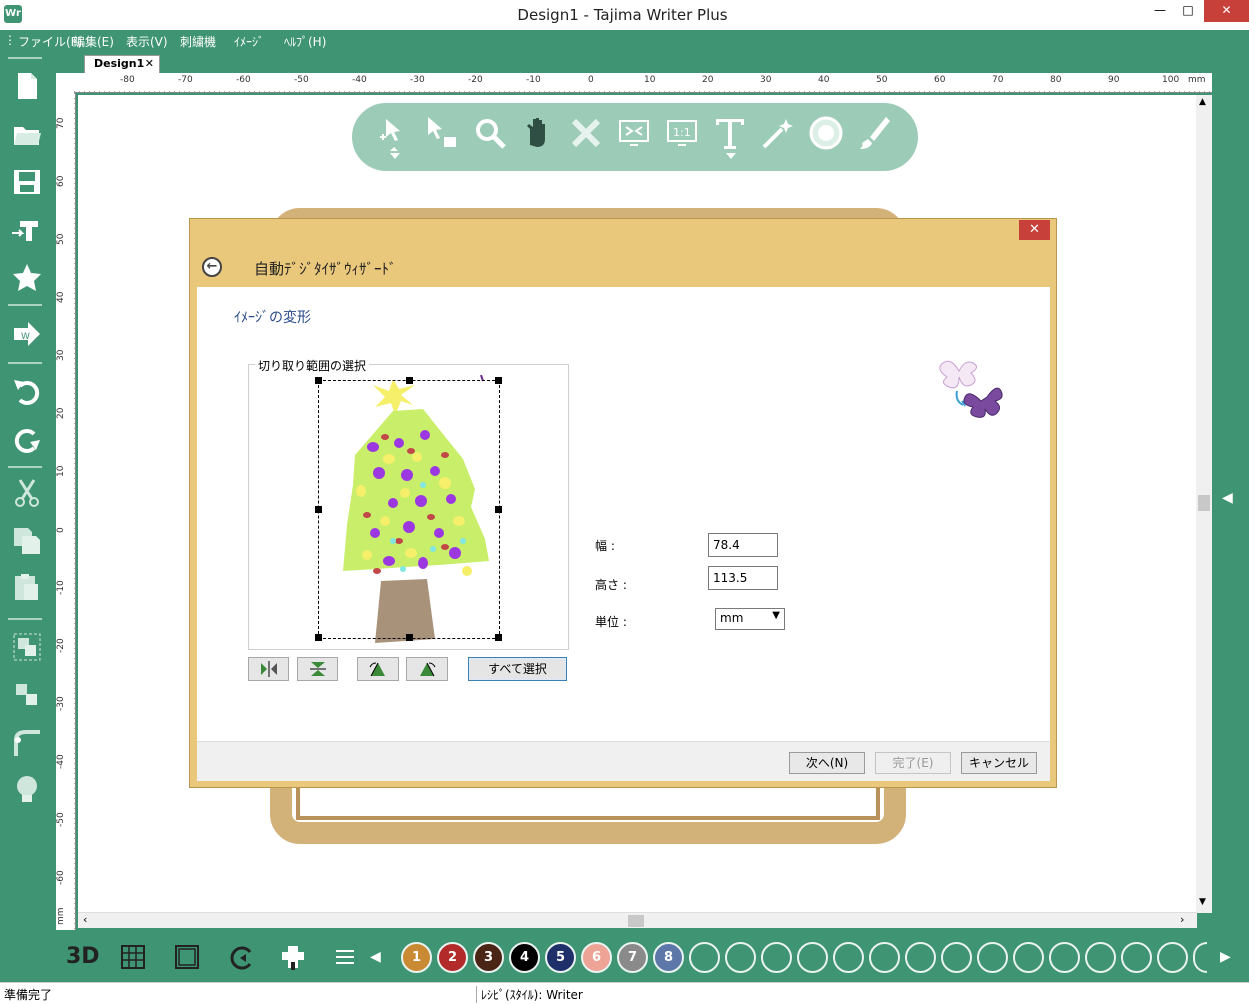 Image resolution: width=1249 pixels, height=1004 pixels. What do you see at coordinates (498, 637) in the screenshot?
I see `crop-handle-bottom-right` at bounding box center [498, 637].